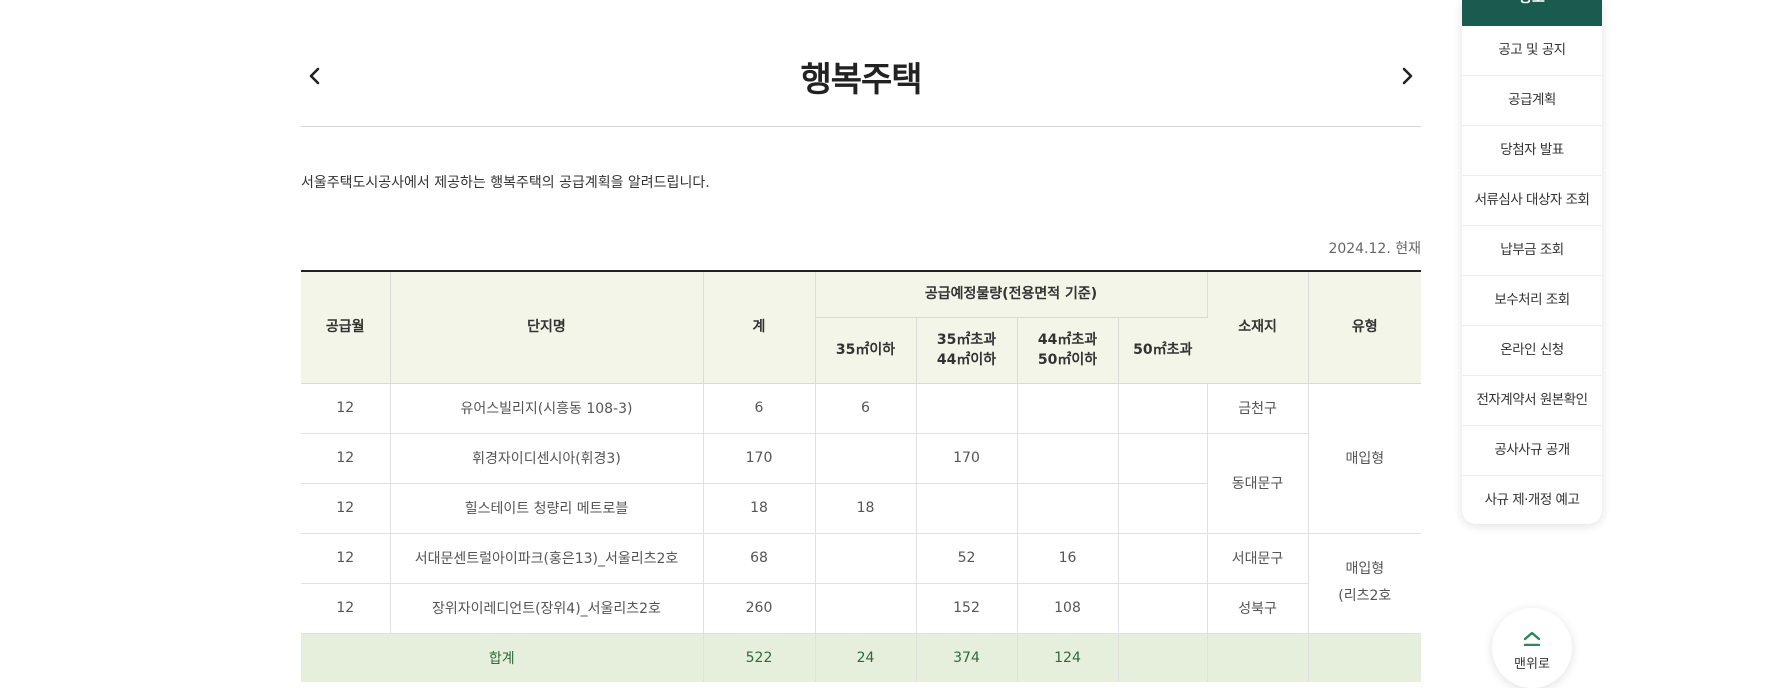 Image resolution: width=1789 pixels, height=688 pixels. What do you see at coordinates (1532, 13) in the screenshot?
I see `quick-menu-header: 공고` at bounding box center [1532, 13].